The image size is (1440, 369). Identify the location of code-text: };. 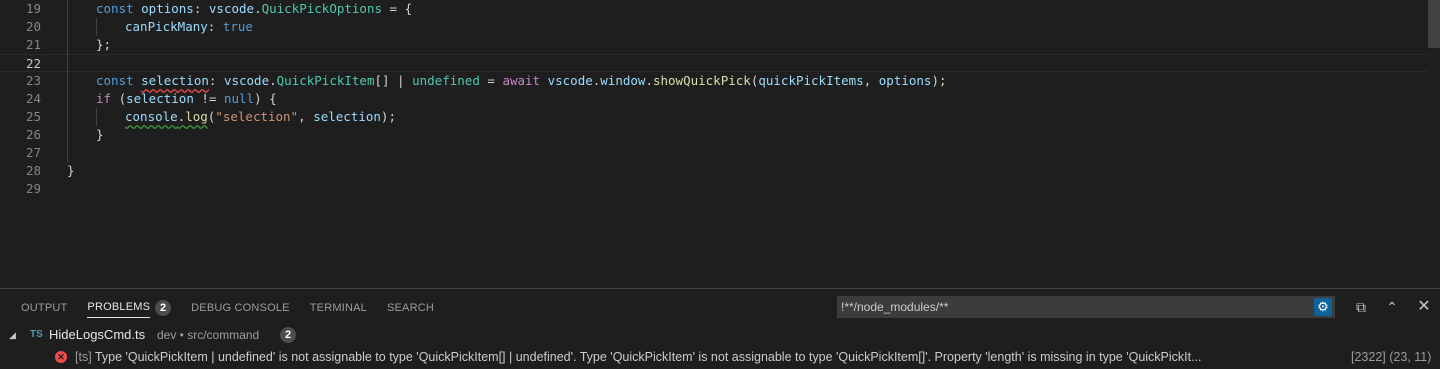
(103, 45).